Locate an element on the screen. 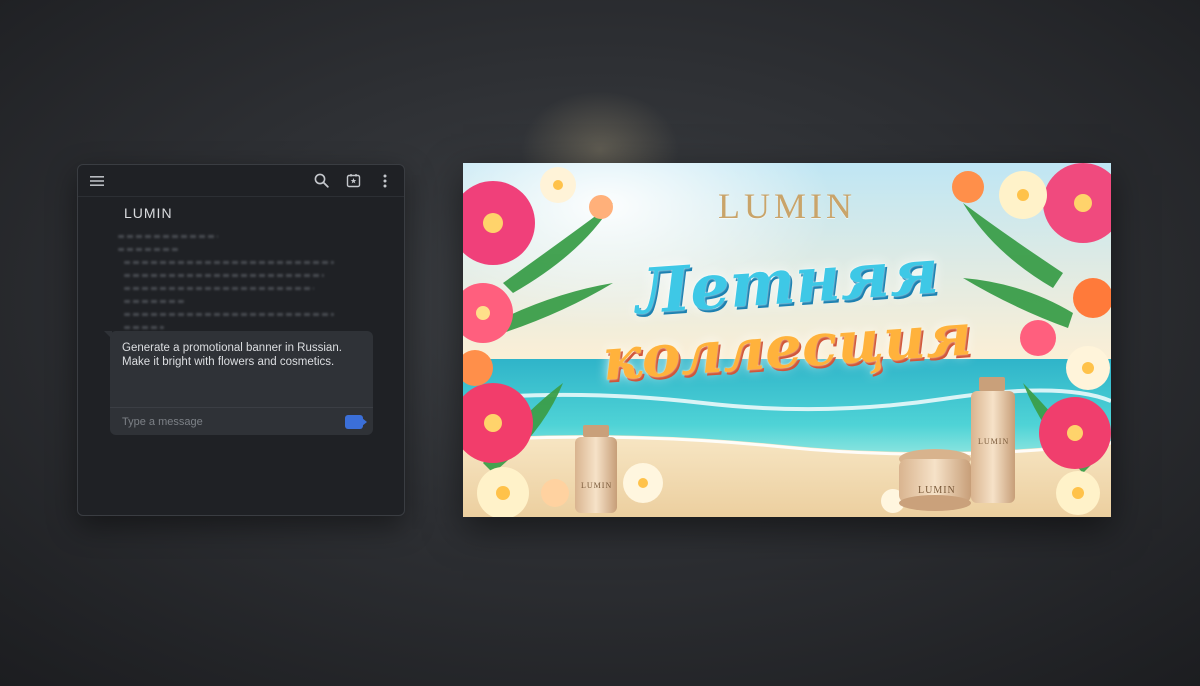 Image resolution: width=1200 pixels, height=686 pixels. bookmark-star-icon is located at coordinates (353, 181).